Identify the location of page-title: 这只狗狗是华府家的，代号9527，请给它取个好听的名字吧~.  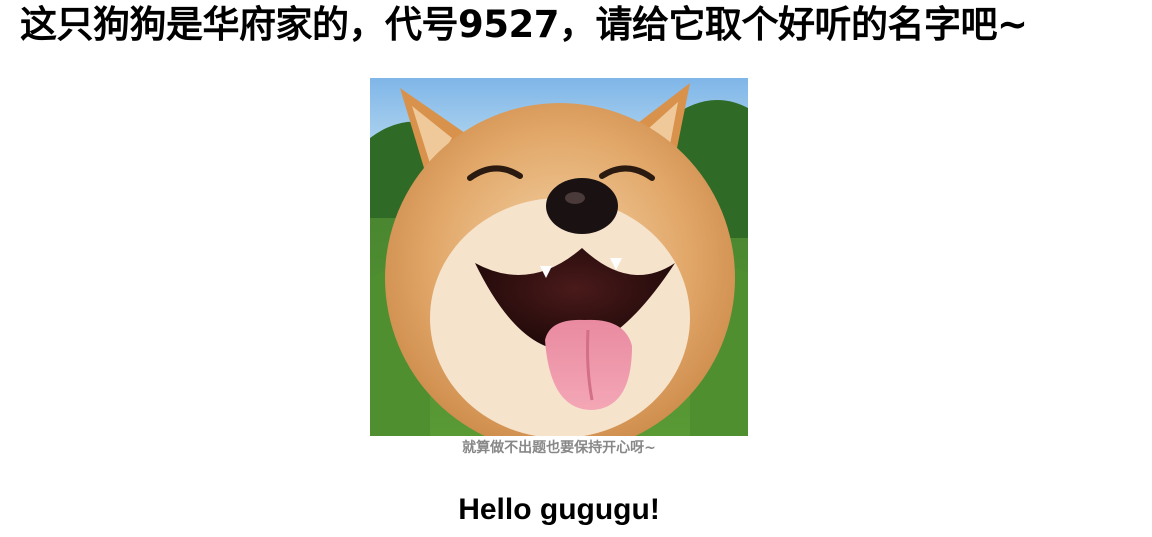
(524, 24).